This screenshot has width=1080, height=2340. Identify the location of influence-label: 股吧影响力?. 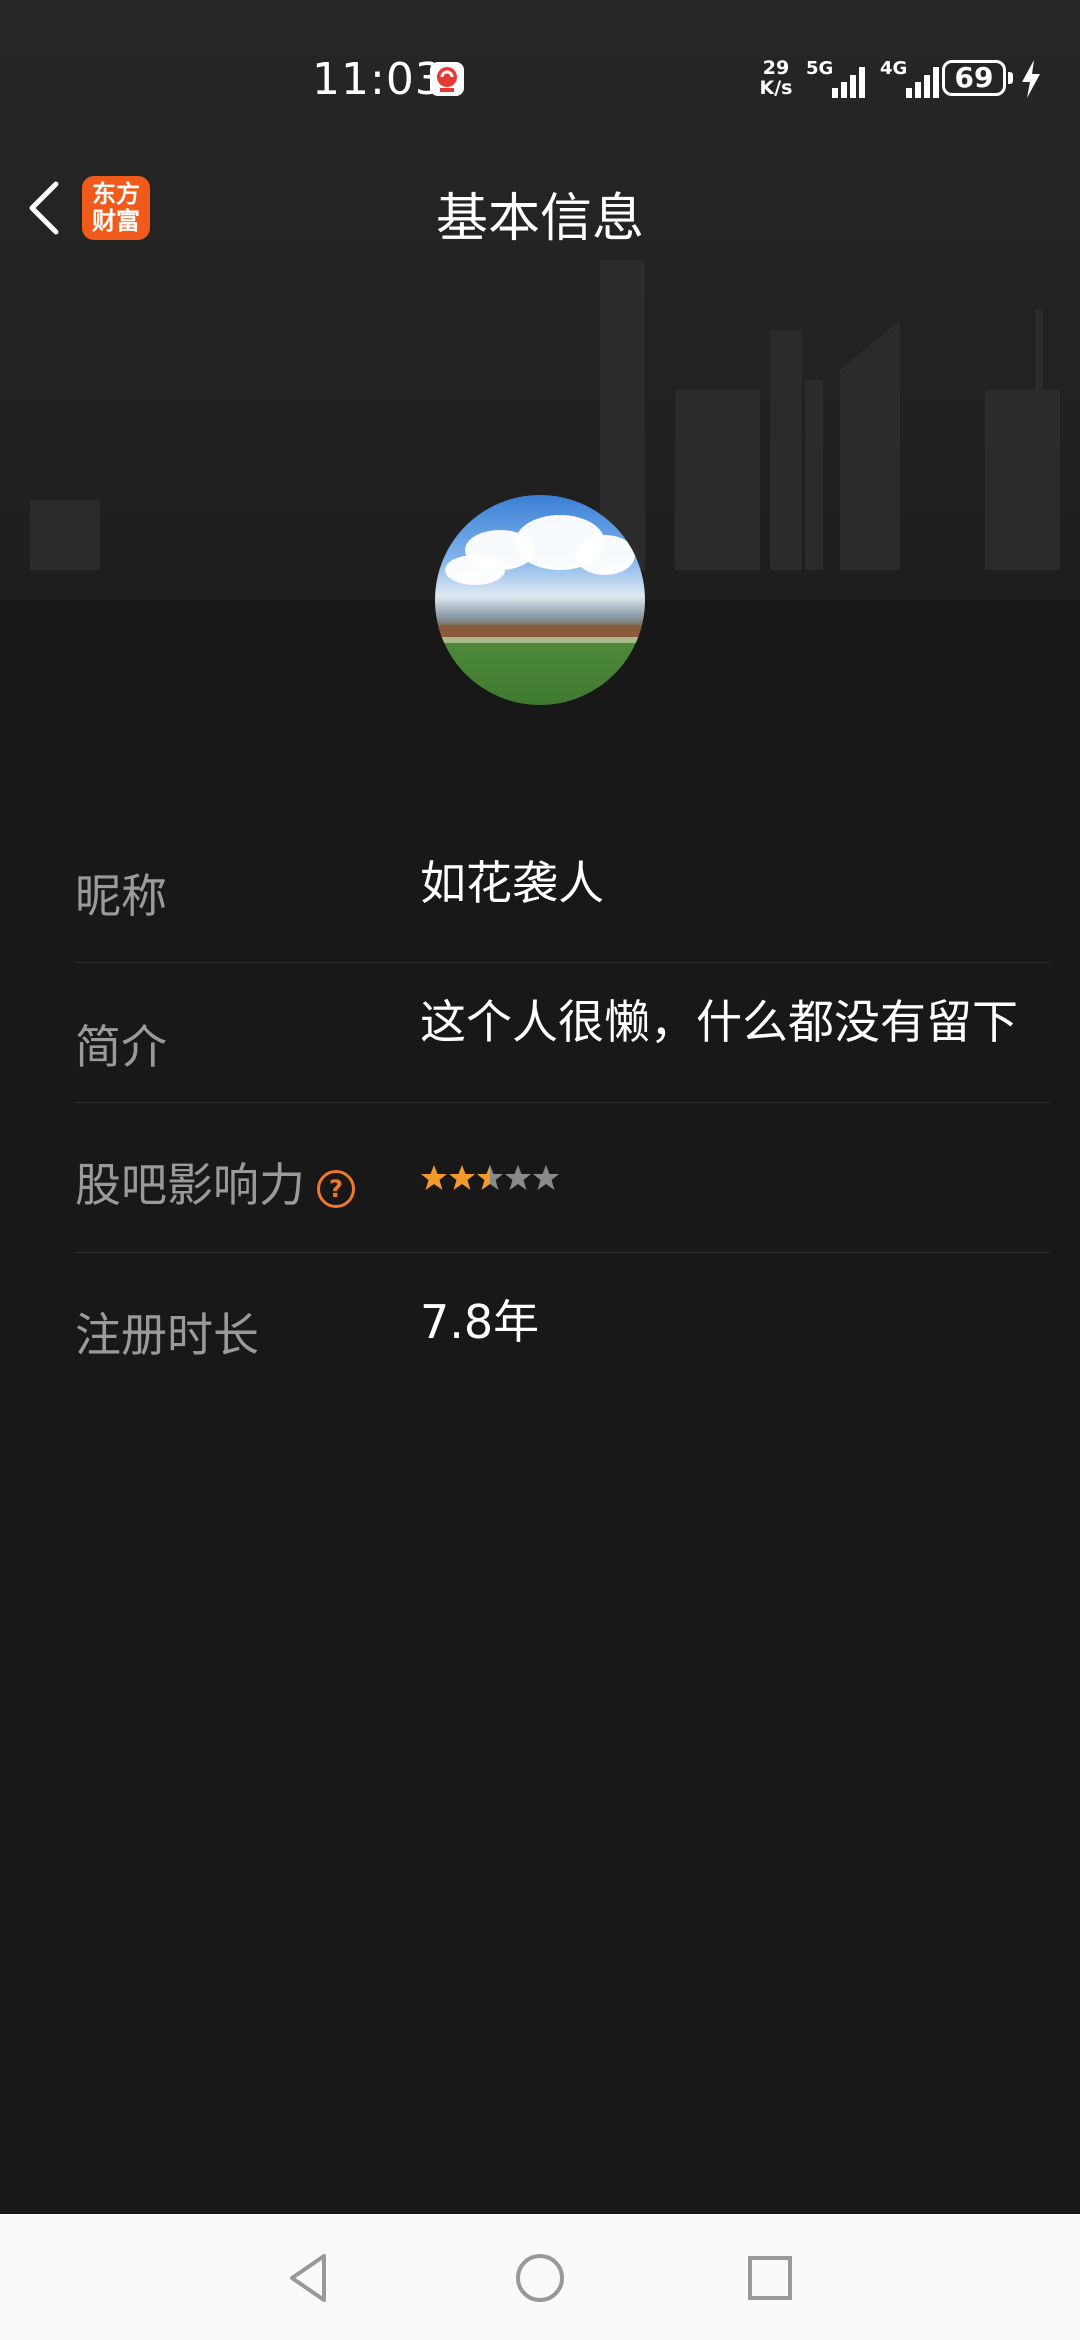
(215, 1182).